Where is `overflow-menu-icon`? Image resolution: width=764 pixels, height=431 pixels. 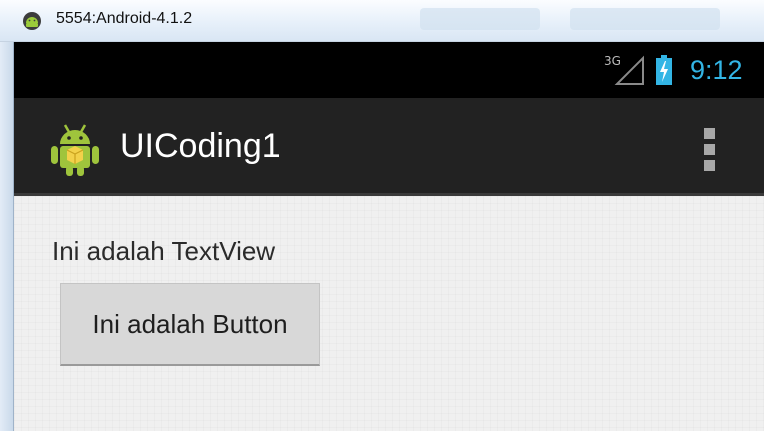
overflow-menu-icon is located at coordinates (709, 149).